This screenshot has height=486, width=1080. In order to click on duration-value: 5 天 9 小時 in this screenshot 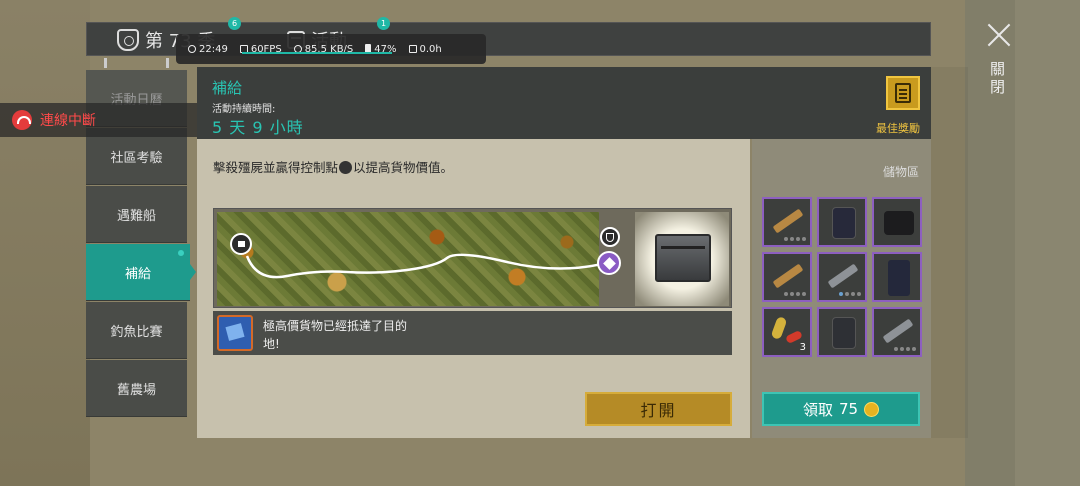, I will do `click(258, 127)`.